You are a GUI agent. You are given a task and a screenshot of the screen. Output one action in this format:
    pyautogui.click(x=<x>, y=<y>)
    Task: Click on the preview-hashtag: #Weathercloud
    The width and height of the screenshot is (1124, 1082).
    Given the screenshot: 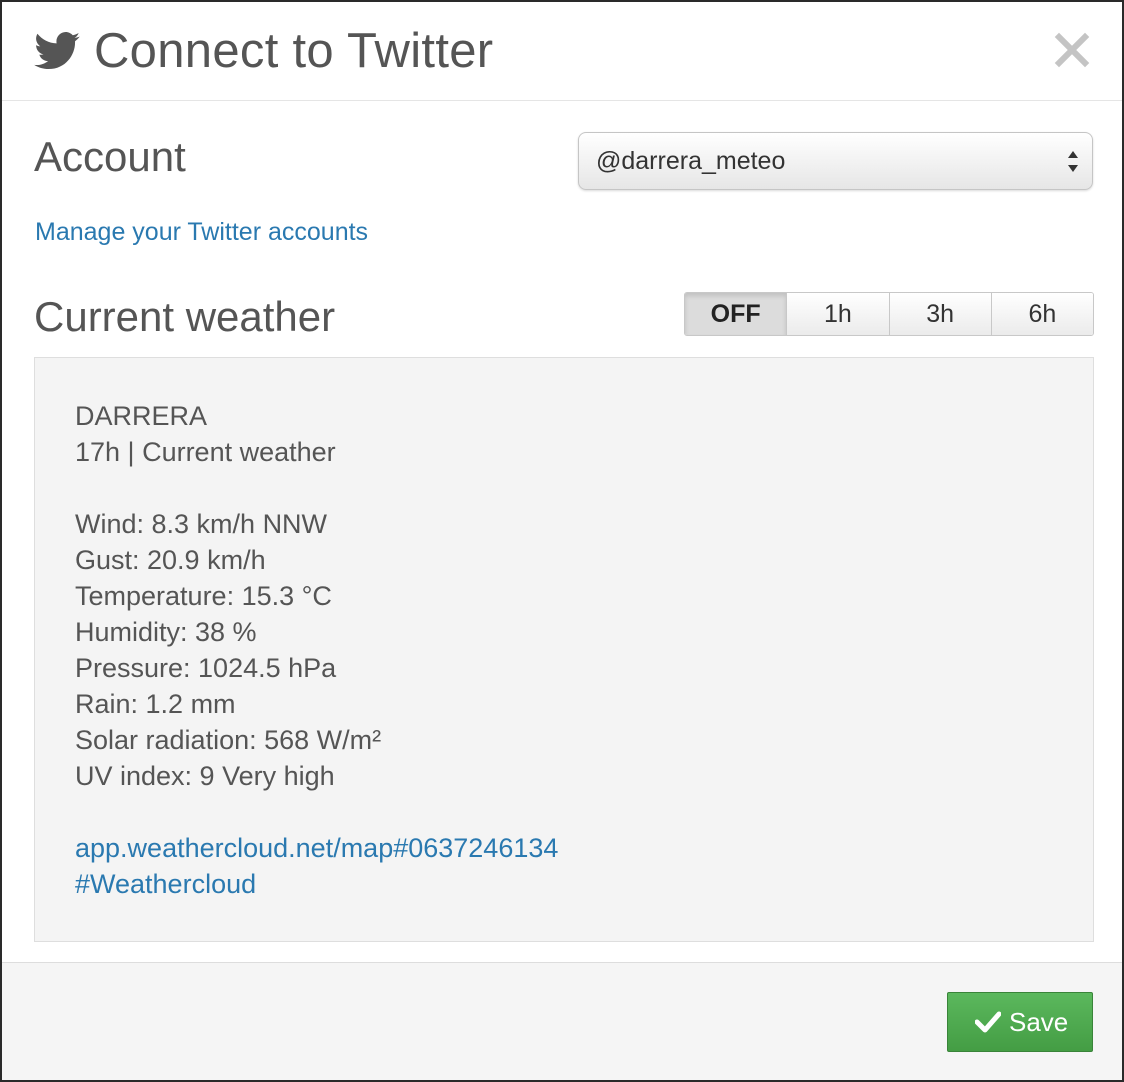 What is the action you would take?
    pyautogui.click(x=316, y=884)
    